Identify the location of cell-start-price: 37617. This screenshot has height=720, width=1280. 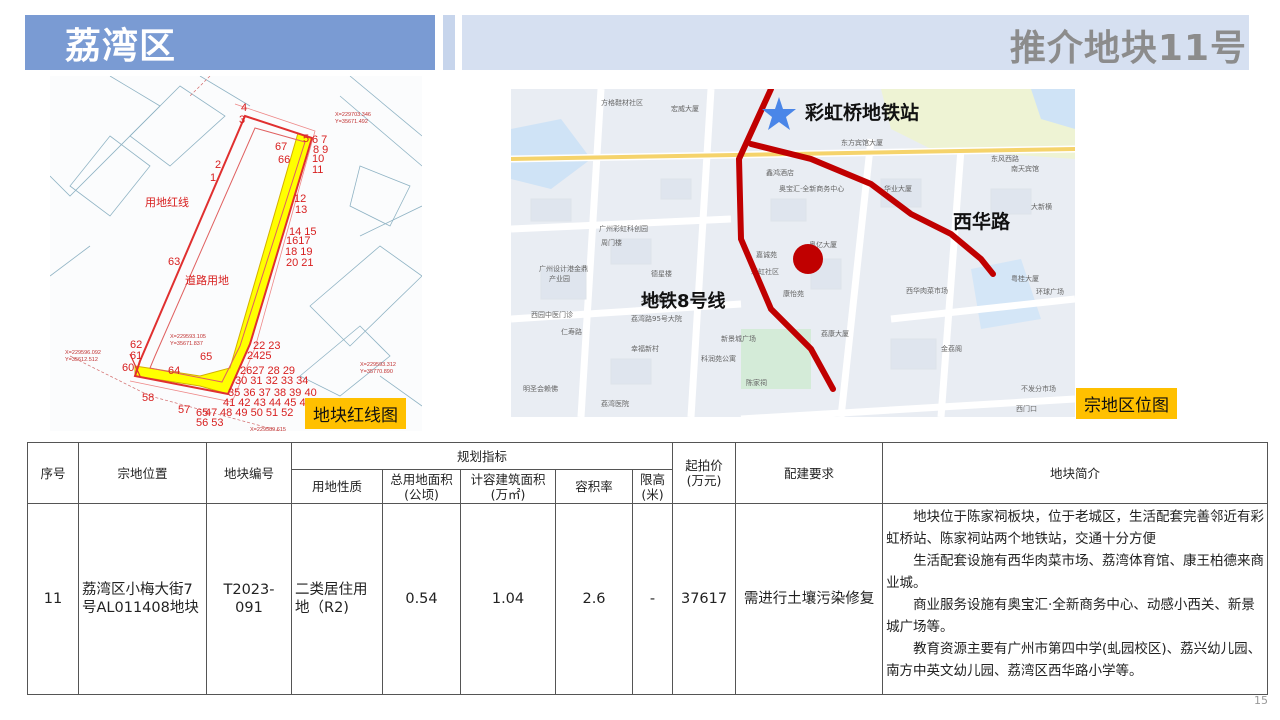
(704, 599).